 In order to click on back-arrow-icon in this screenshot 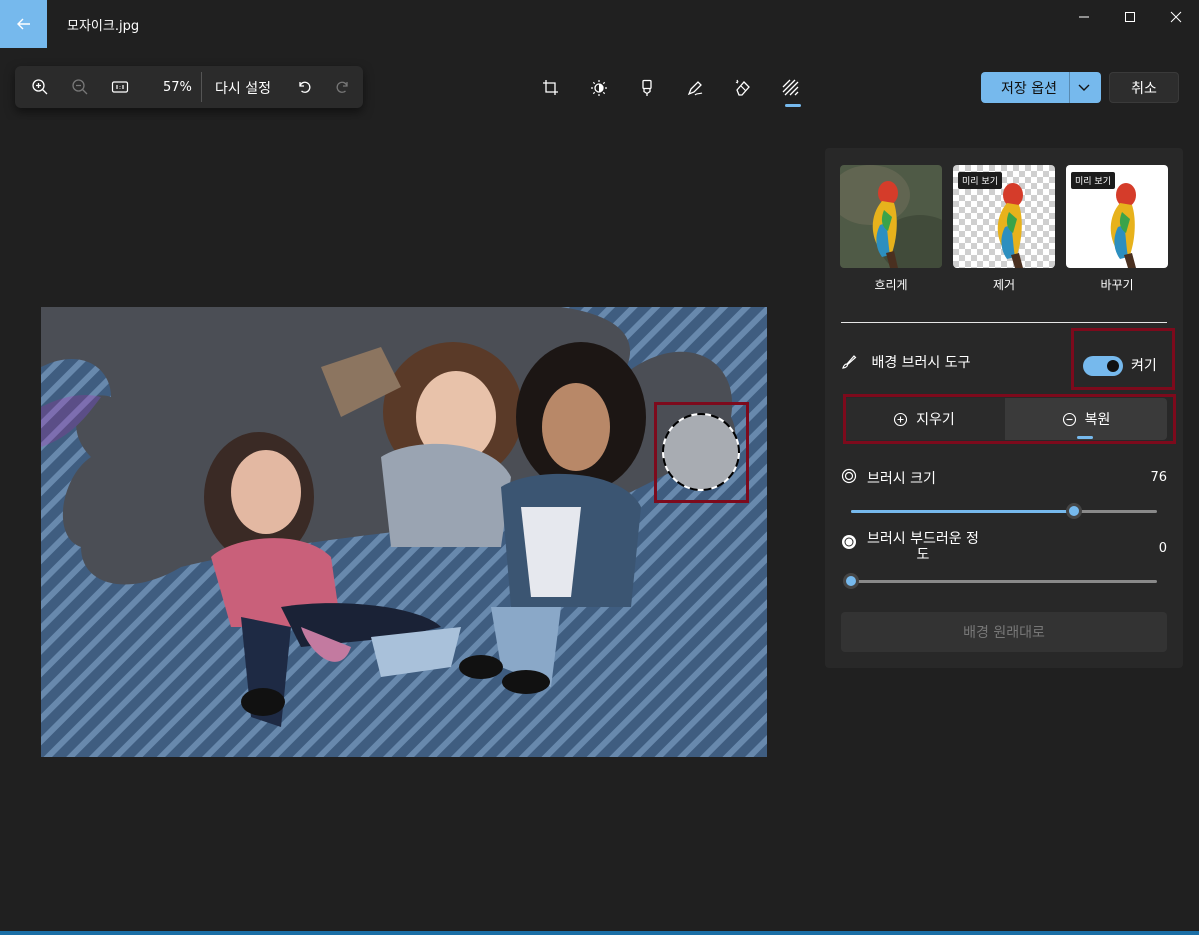, I will do `click(23, 24)`.